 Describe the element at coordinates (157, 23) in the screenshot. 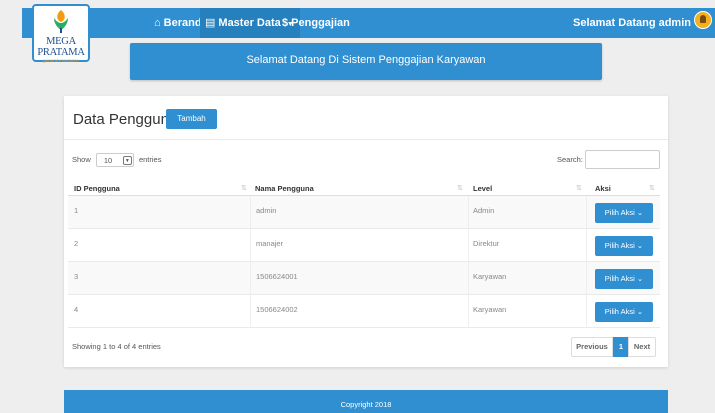

I see `home-icon: ⌂` at that location.